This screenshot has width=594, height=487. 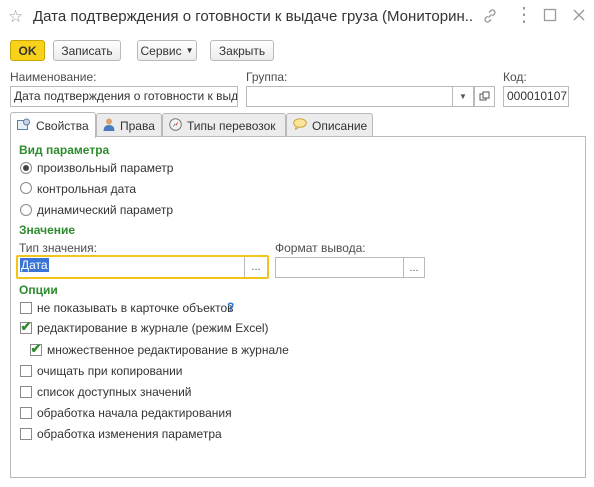 I want to click on tab-transport-types: Типы перевозок, so click(x=224, y=125).